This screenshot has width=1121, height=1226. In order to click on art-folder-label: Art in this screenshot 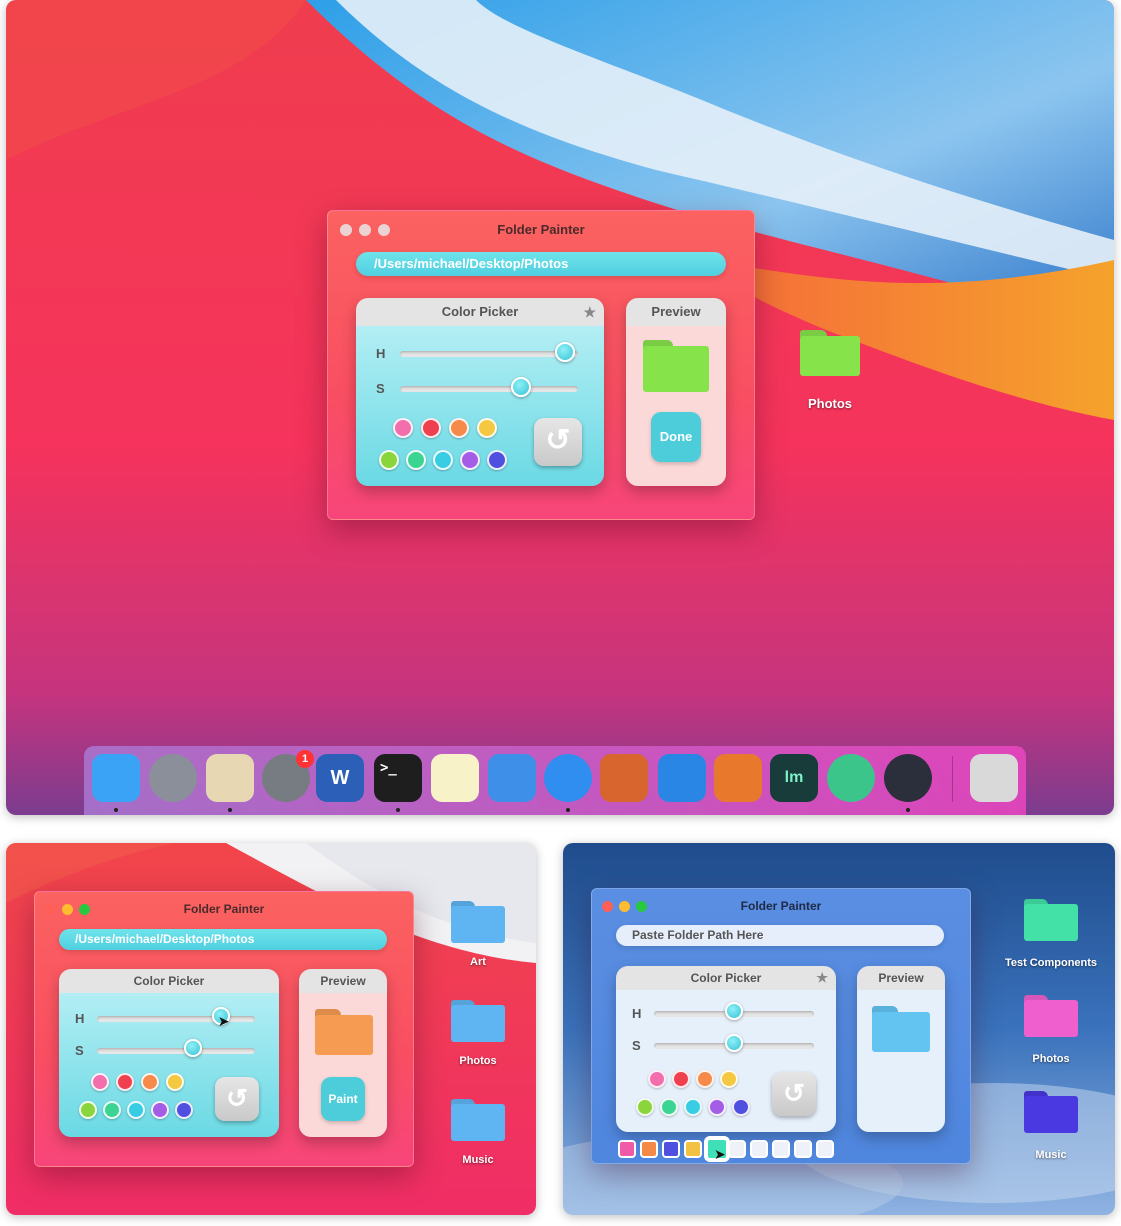, I will do `click(478, 962)`.